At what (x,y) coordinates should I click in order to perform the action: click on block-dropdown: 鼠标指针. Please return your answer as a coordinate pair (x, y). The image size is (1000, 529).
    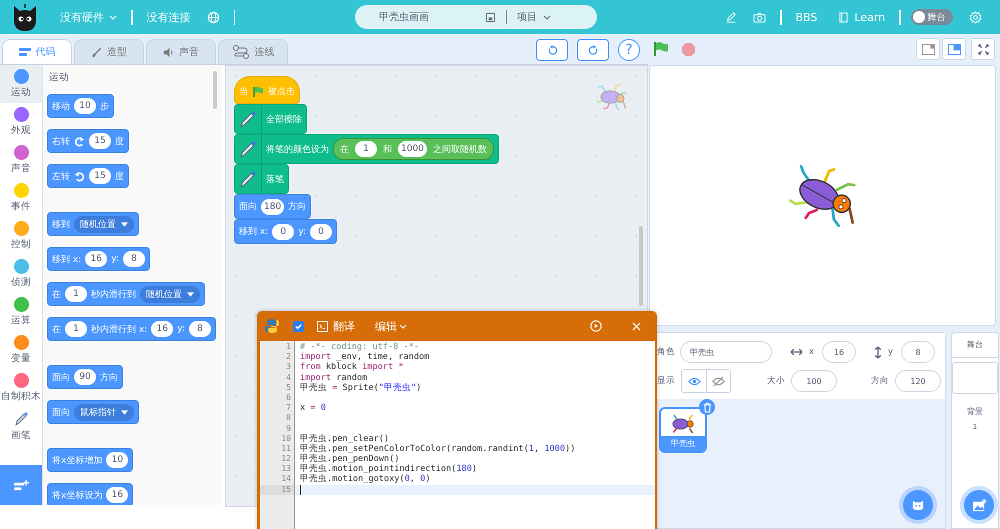
    Looking at the image, I should click on (104, 412).